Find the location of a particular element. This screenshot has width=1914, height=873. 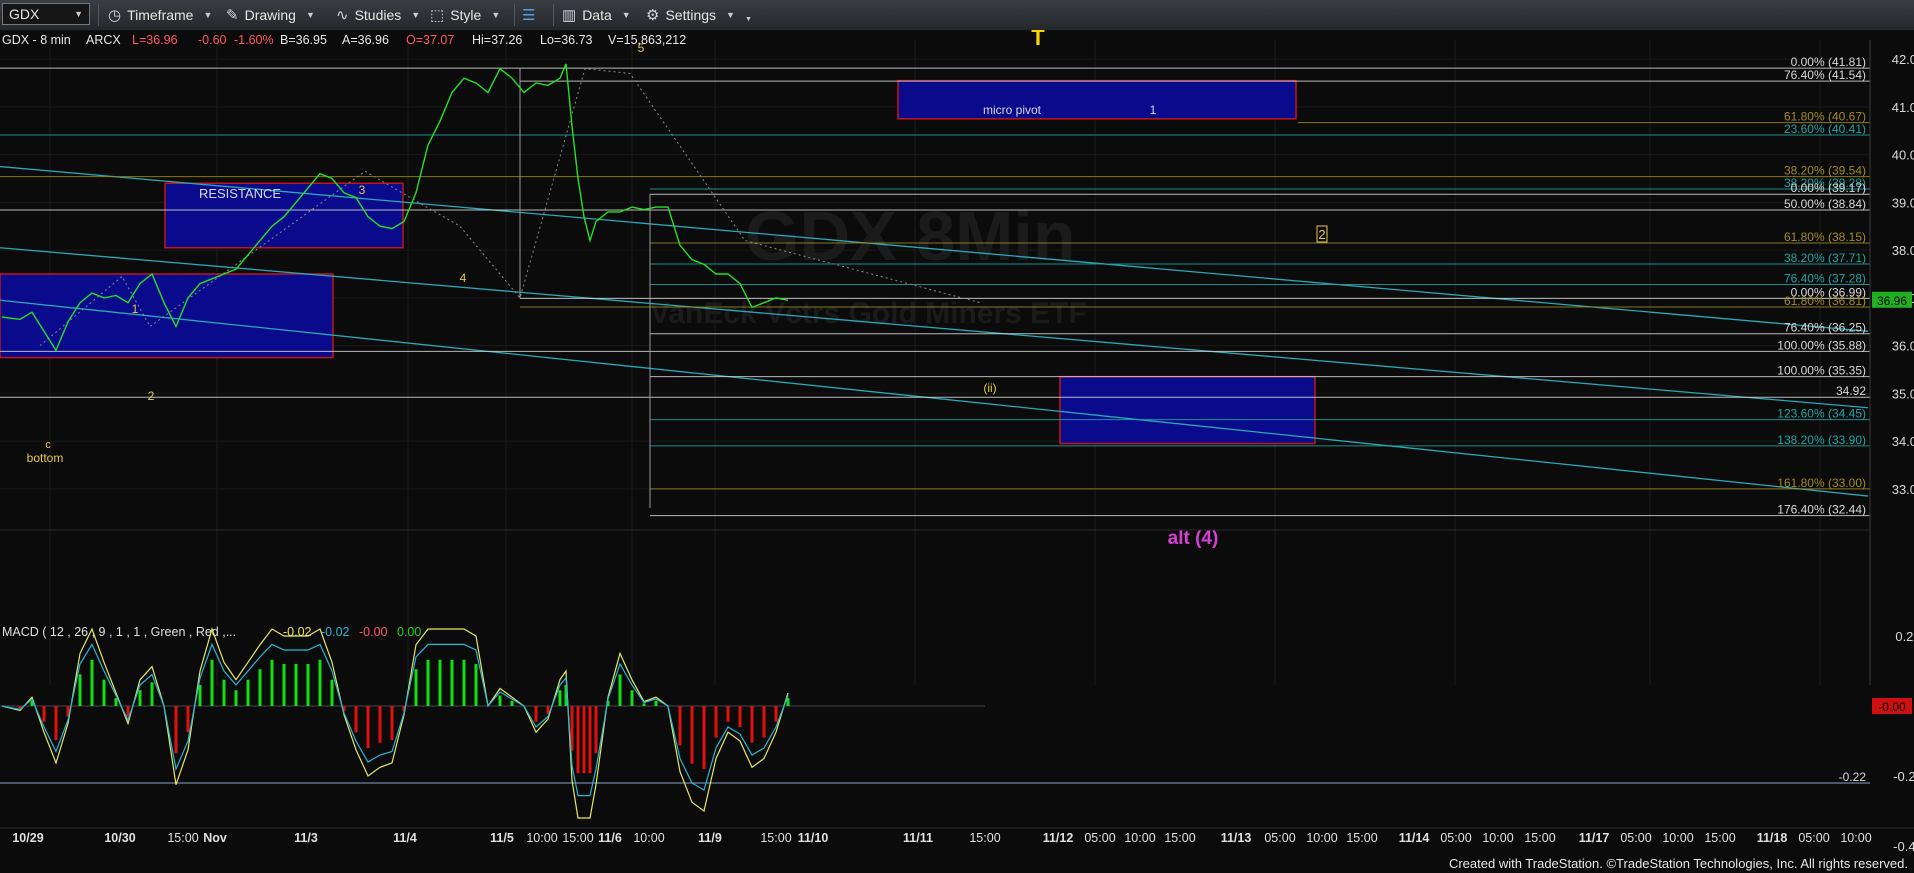

fib-level-label: 76.40% (41.54) is located at coordinates (1825, 75).